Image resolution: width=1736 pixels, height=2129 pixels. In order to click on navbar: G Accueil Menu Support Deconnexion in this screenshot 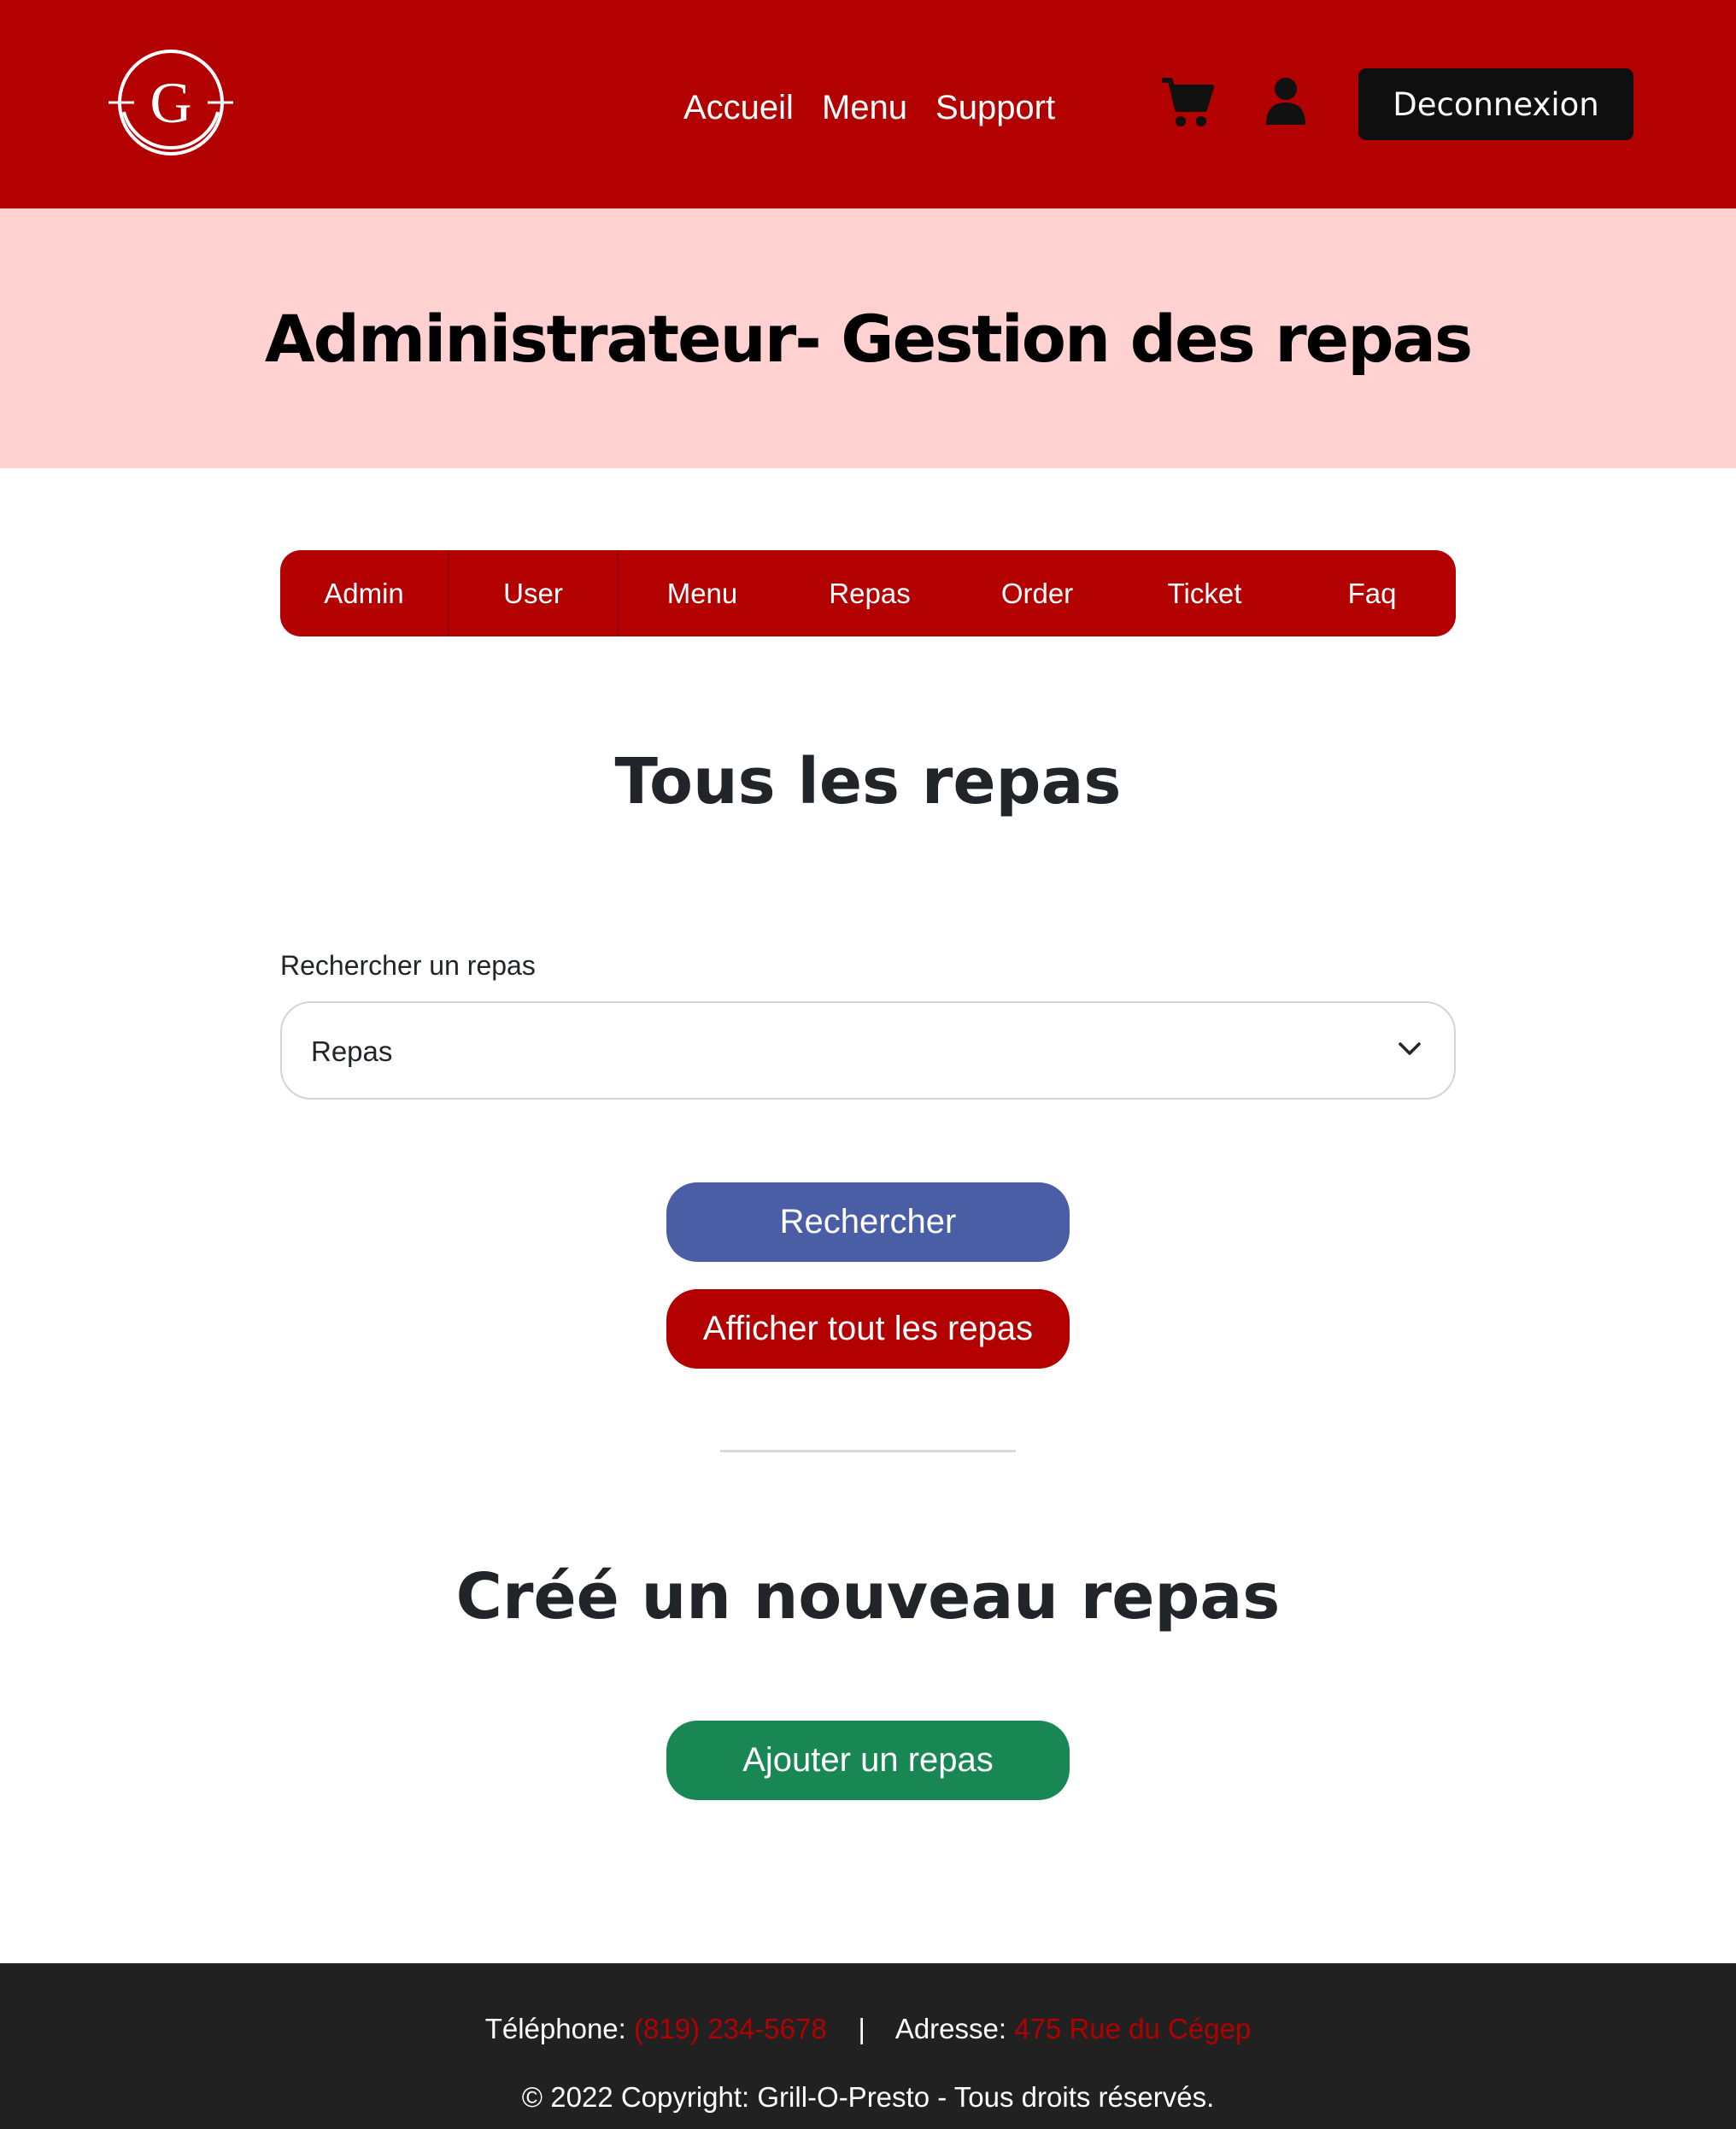, I will do `click(868, 104)`.